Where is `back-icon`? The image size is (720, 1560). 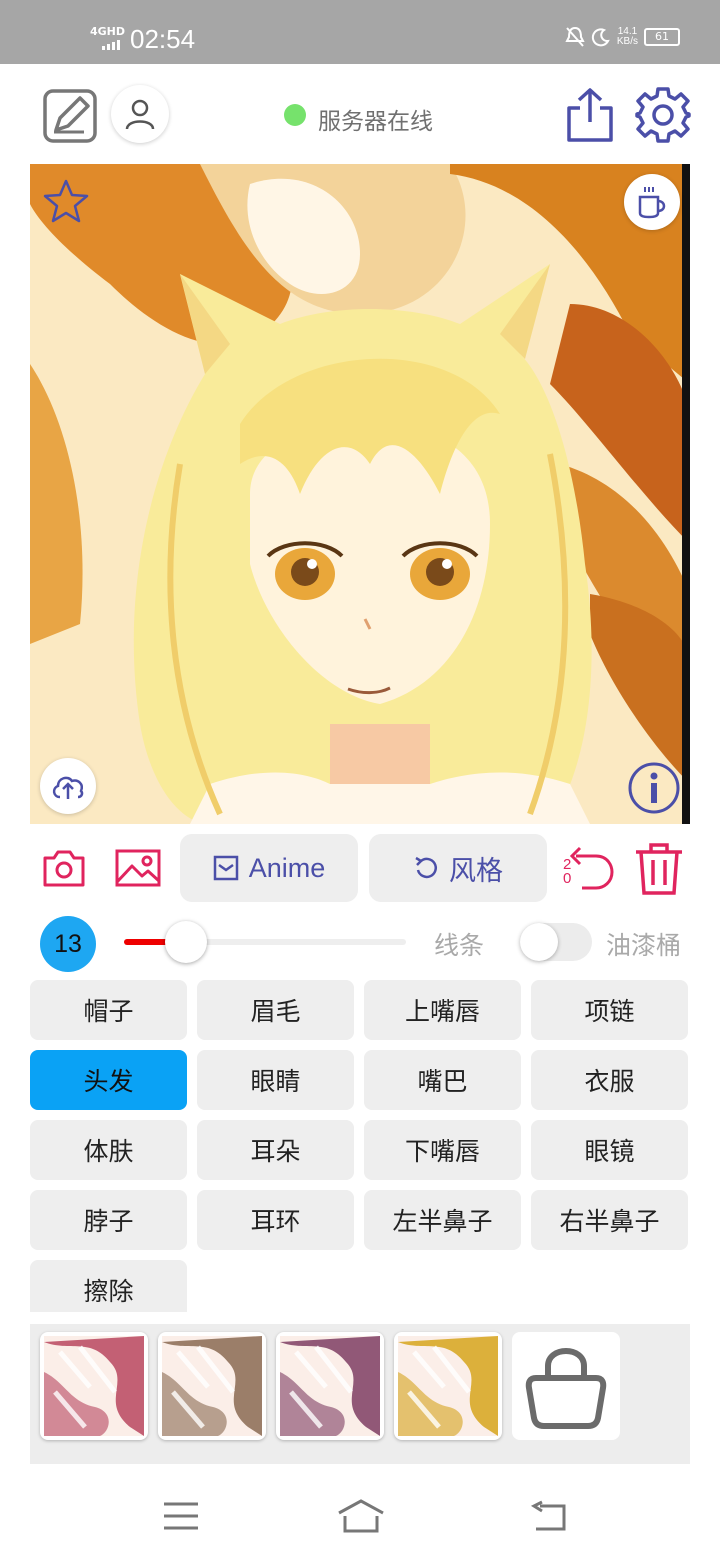
back-icon is located at coordinates (549, 1516).